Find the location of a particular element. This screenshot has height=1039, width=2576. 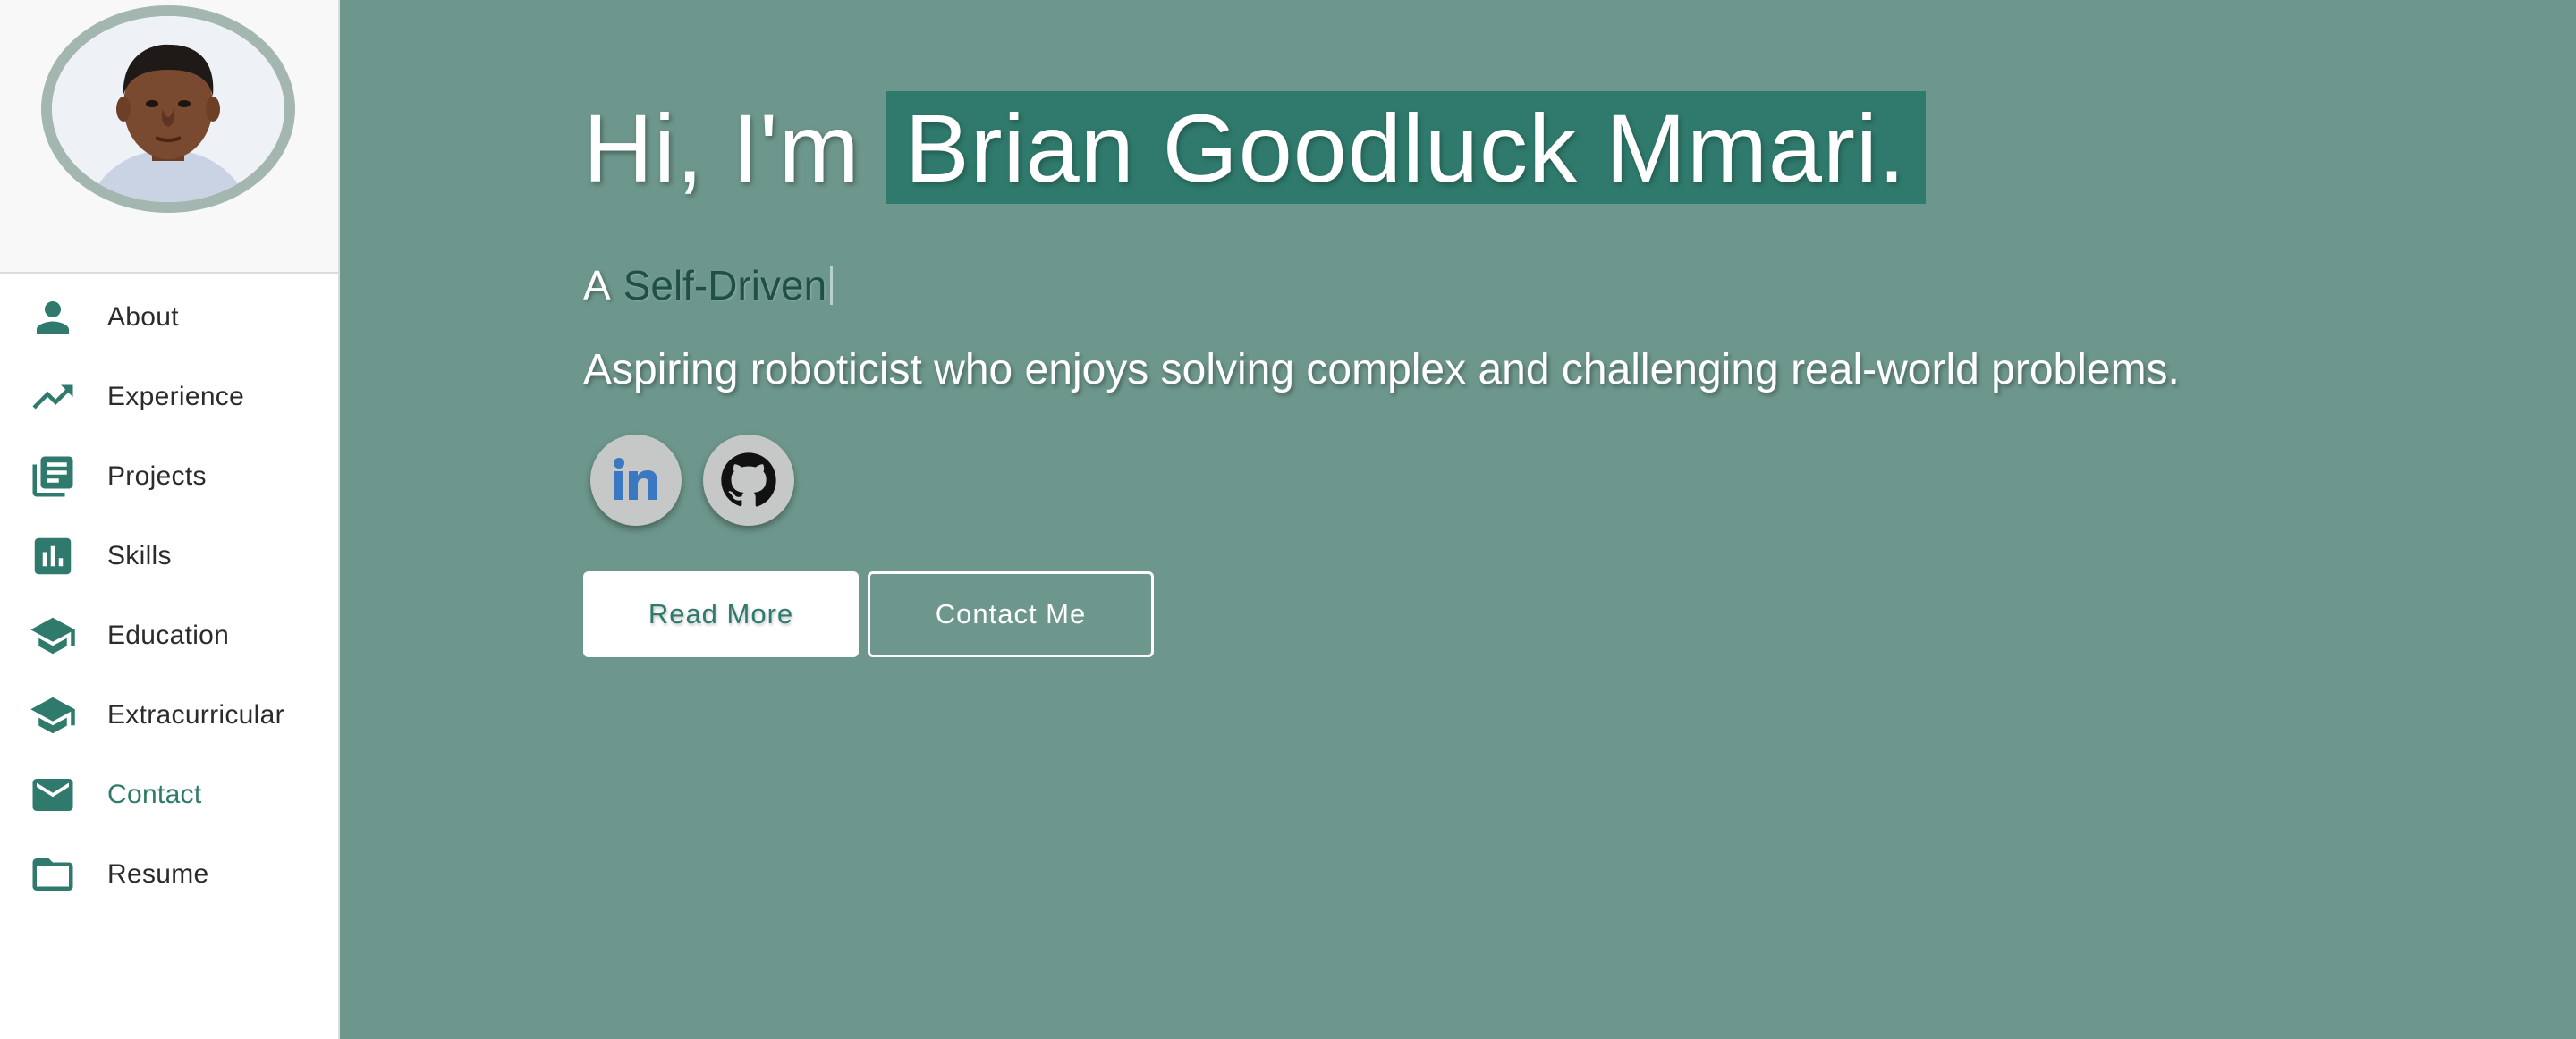

sidebar-item-contact: Contact is located at coordinates (169, 794).